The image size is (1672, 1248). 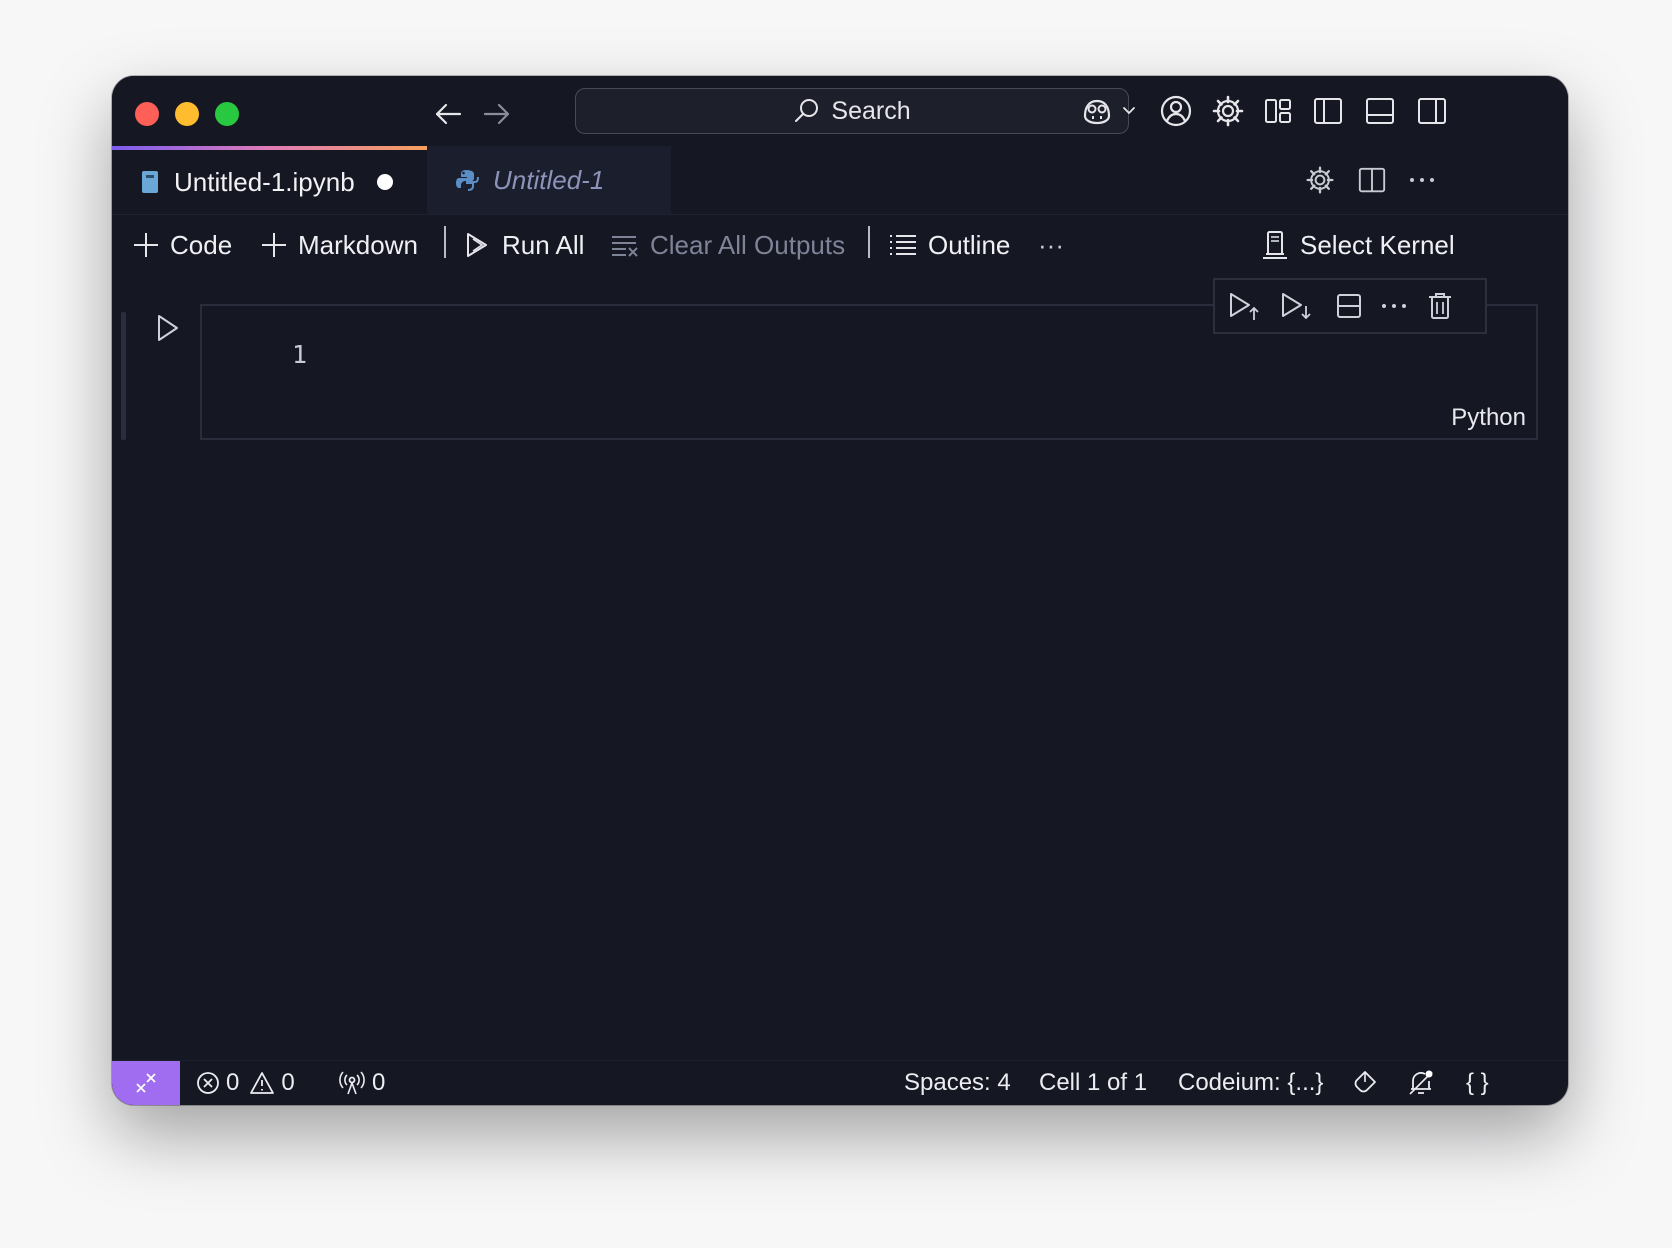 I want to click on notebook-settings-gear-icon, so click(x=1320, y=180).